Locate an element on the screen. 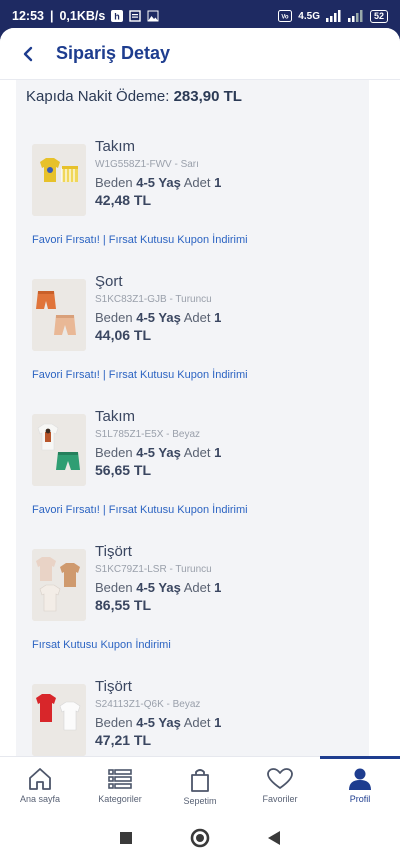  cart-bag-icon is located at coordinates (200, 780).